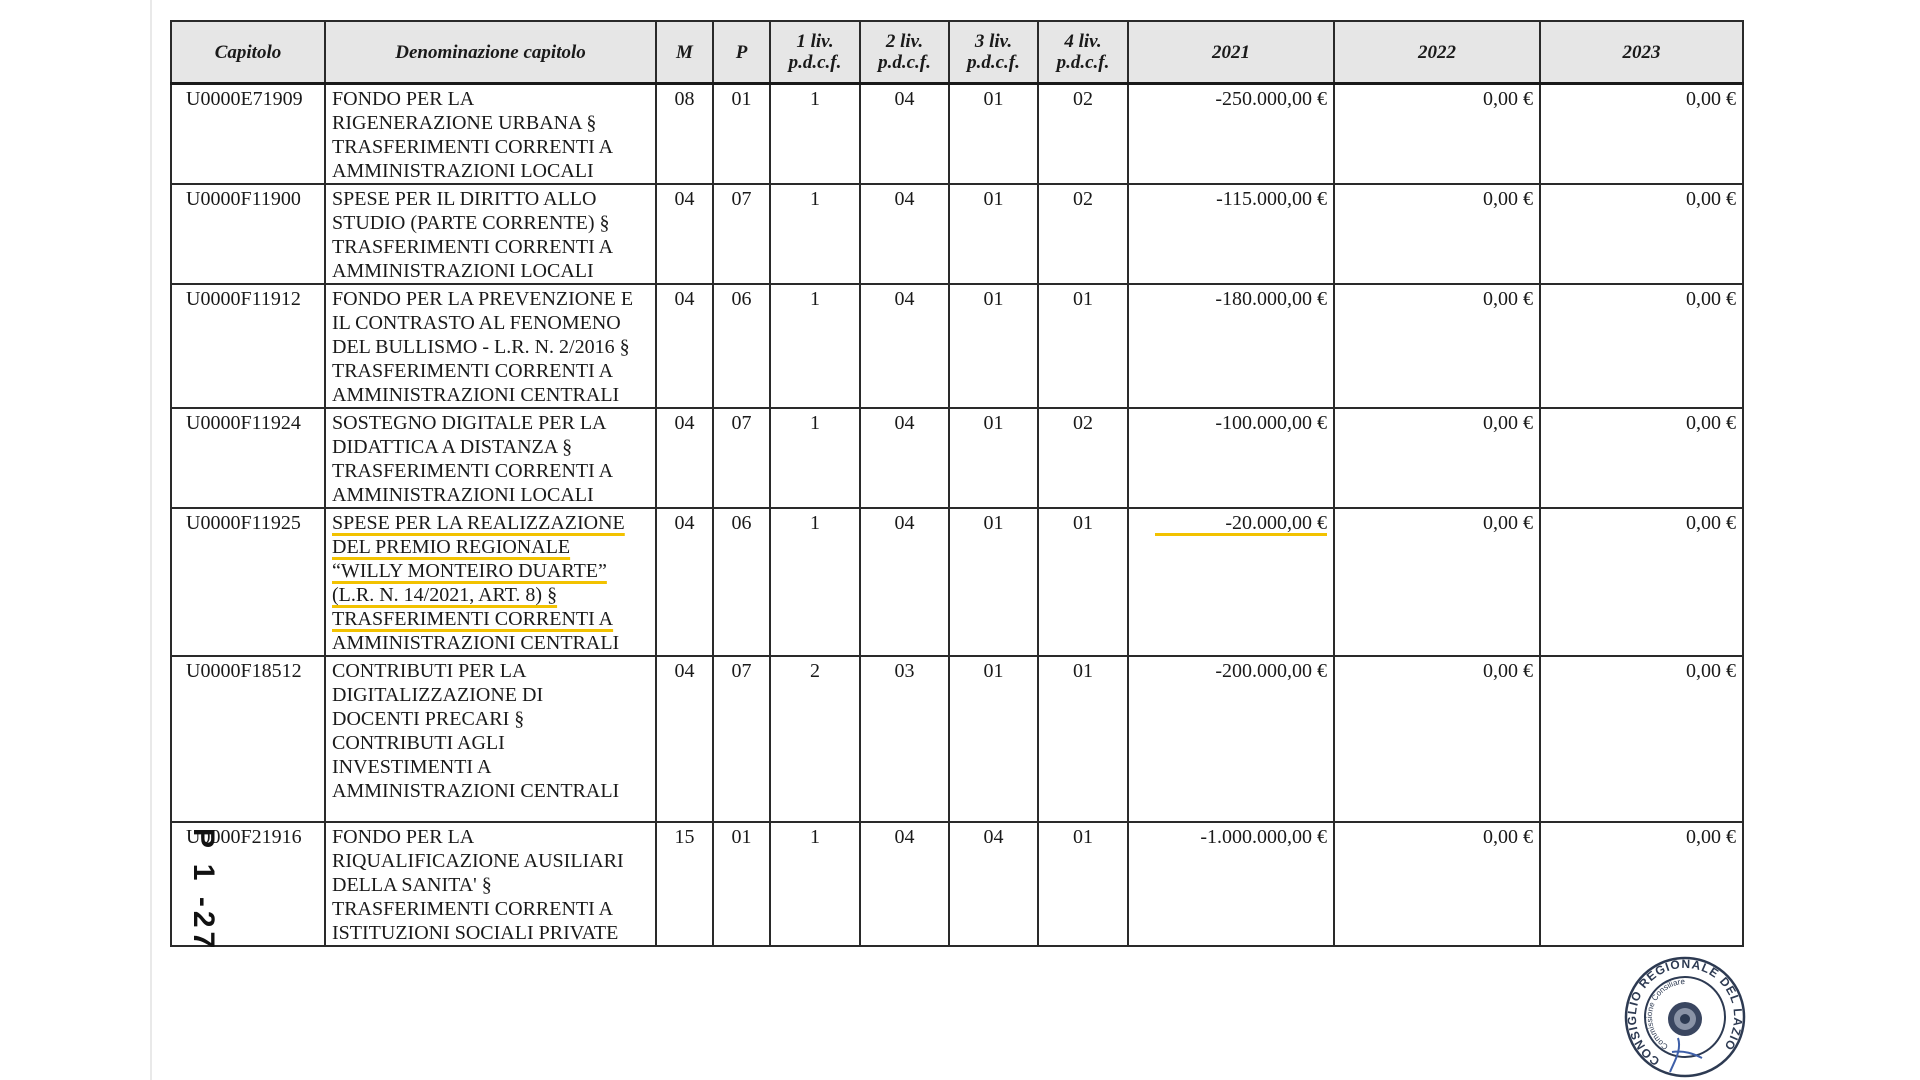  Describe the element at coordinates (248, 458) in the screenshot. I see `cell-capitolo: U0000F11924` at that location.